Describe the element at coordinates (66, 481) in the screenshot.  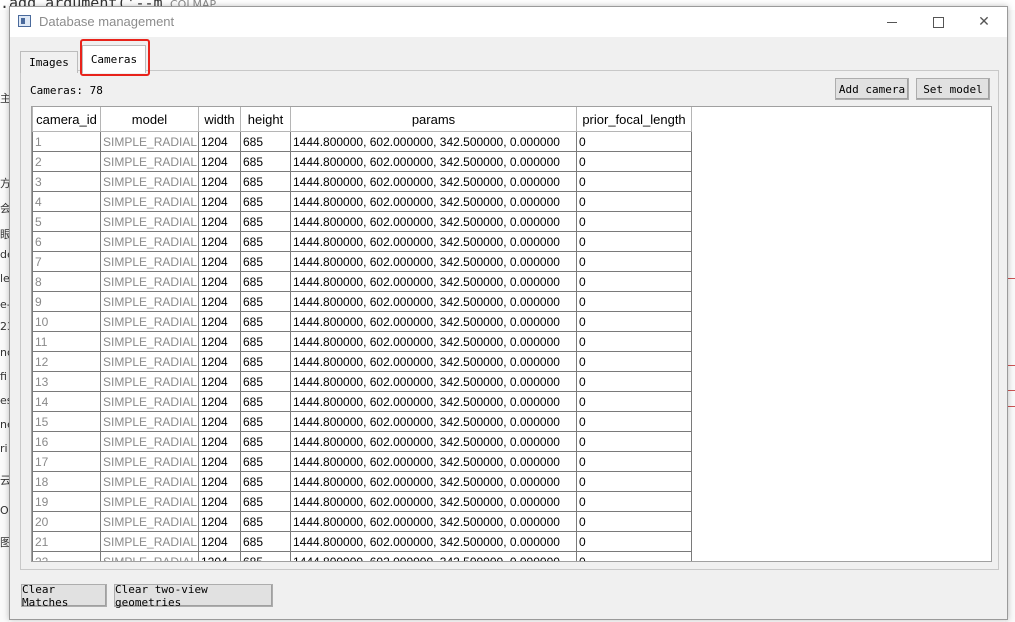
I see `cell-camera-id: 18` at that location.